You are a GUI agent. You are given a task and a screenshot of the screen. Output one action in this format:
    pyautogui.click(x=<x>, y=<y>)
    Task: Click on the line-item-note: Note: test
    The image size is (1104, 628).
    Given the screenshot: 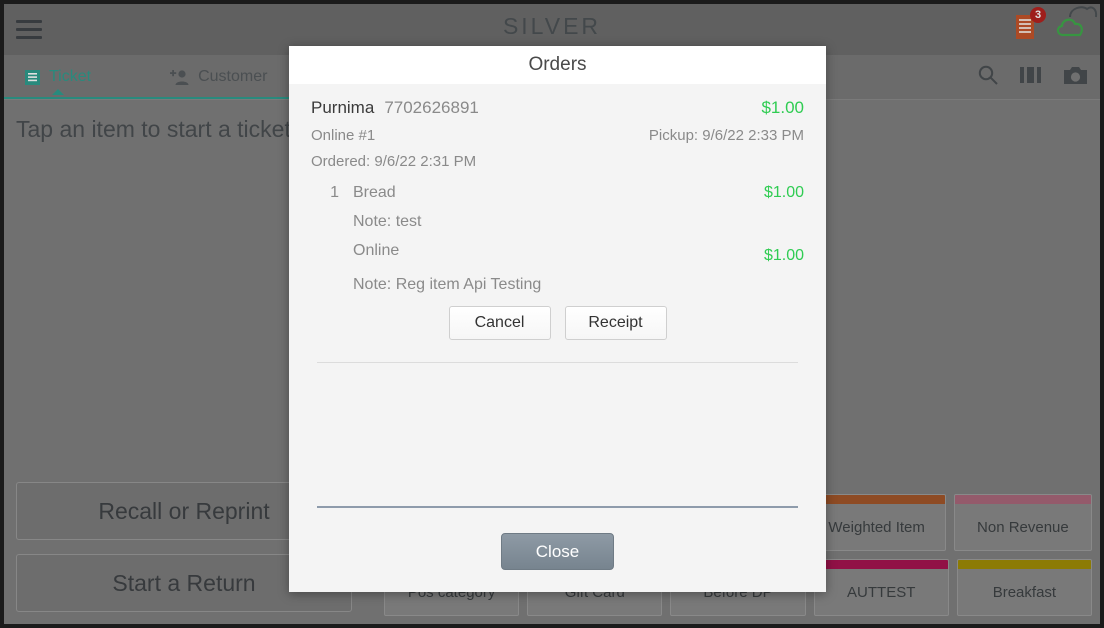 What is the action you would take?
    pyautogui.click(x=387, y=221)
    